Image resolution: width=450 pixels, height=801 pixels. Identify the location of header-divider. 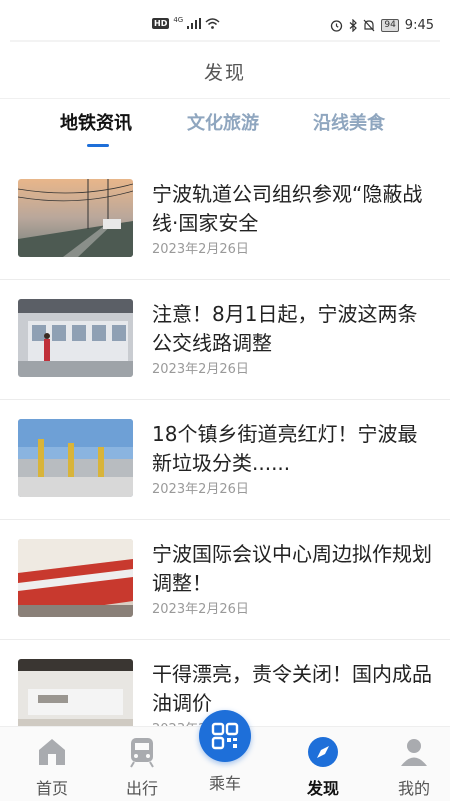
(225, 98).